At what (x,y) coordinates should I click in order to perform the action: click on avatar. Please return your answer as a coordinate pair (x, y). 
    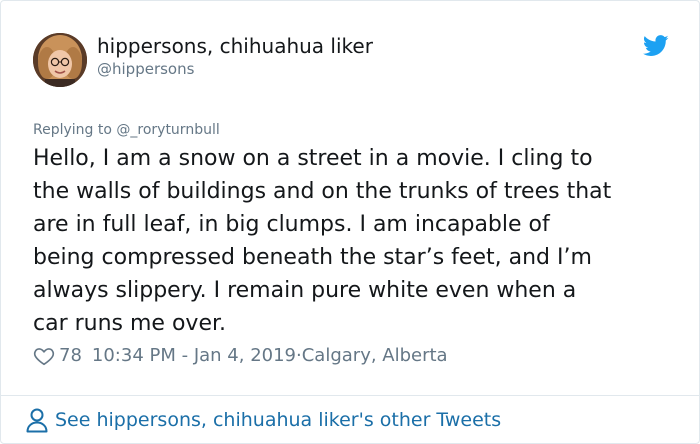
    Looking at the image, I should click on (60, 60).